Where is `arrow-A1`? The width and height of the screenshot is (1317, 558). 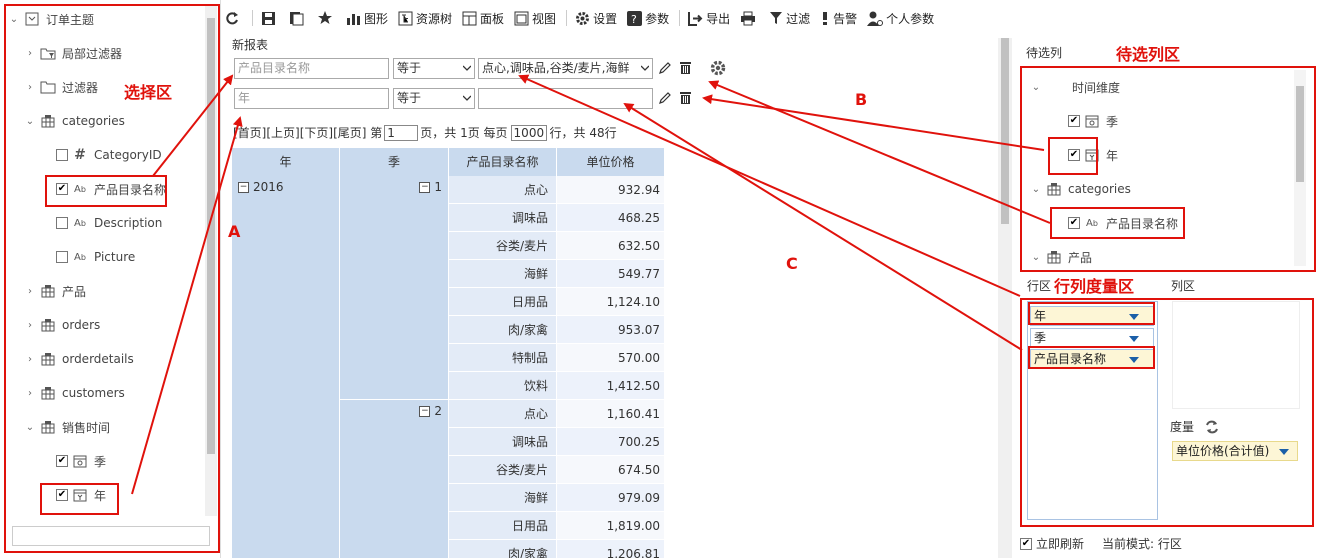 arrow-A1 is located at coordinates (193, 125).